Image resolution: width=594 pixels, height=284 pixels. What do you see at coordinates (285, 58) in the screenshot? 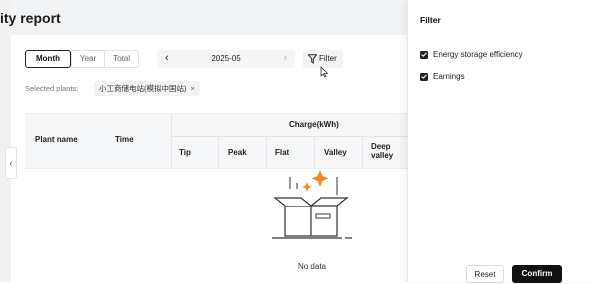
I see `chevron-right-icon: ›` at bounding box center [285, 58].